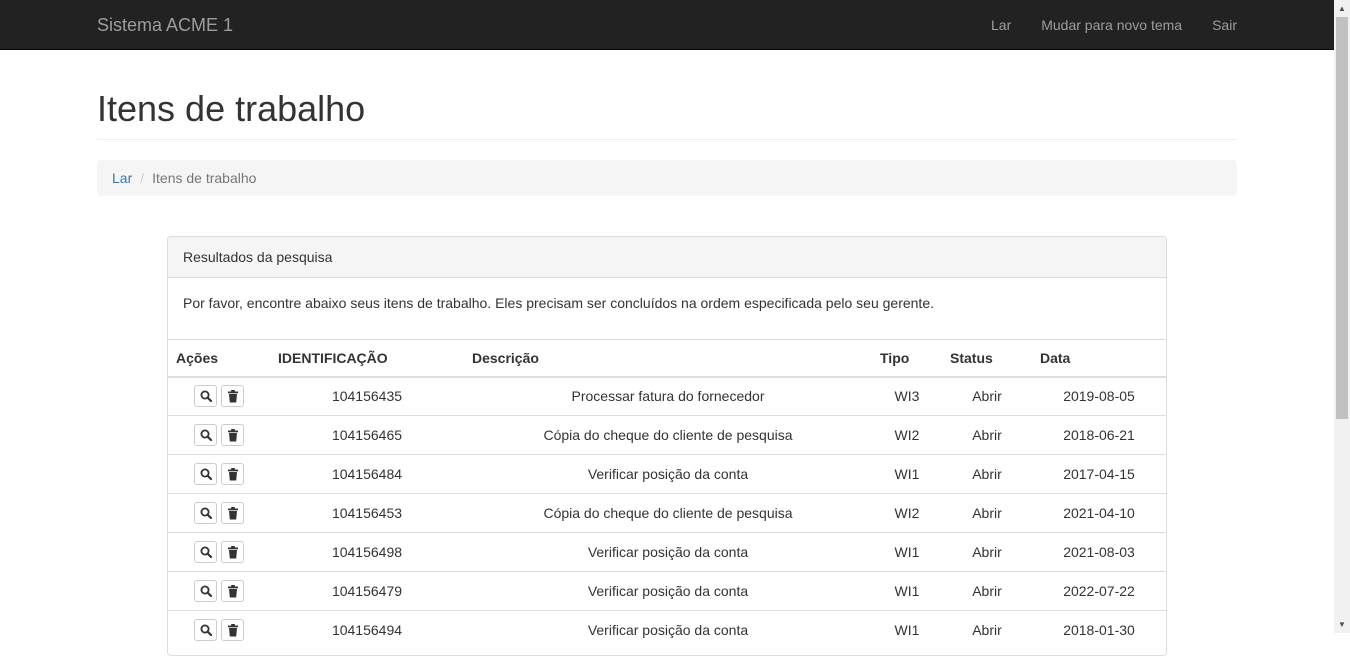 The image size is (1350, 656). I want to click on cell-id: 104156435, so click(367, 396).